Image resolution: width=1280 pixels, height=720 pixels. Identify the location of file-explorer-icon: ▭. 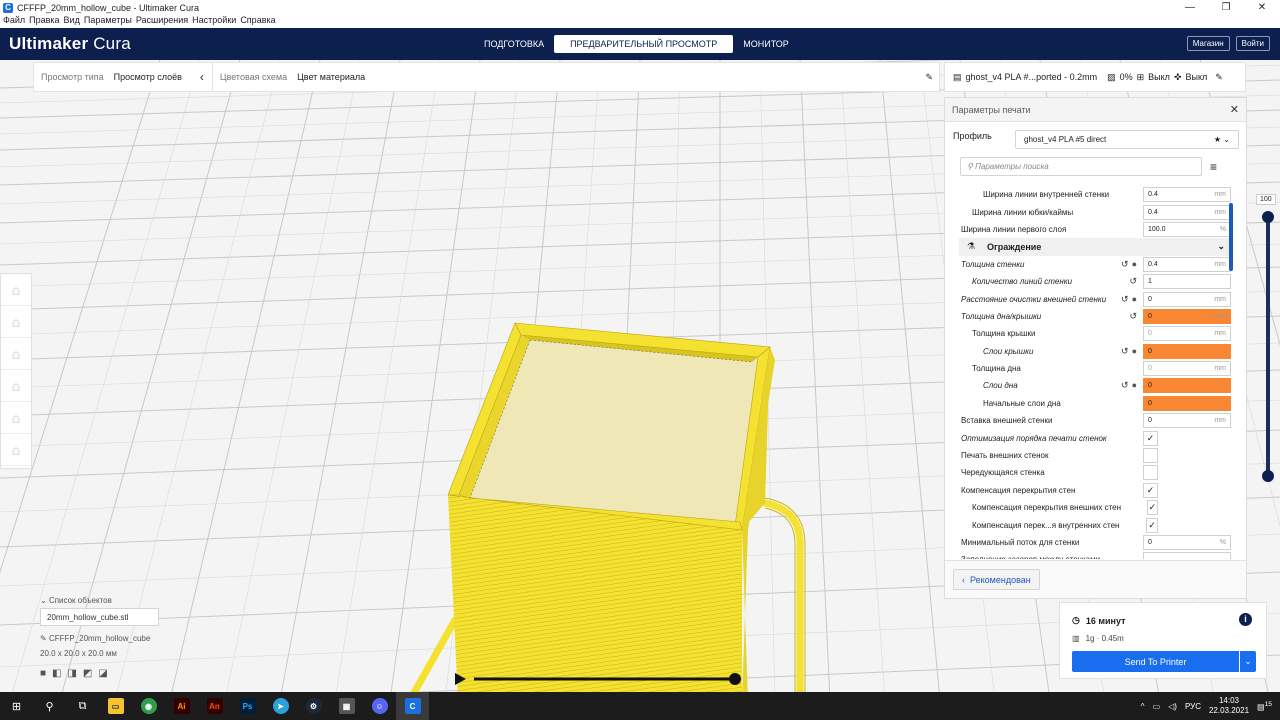
(115, 706).